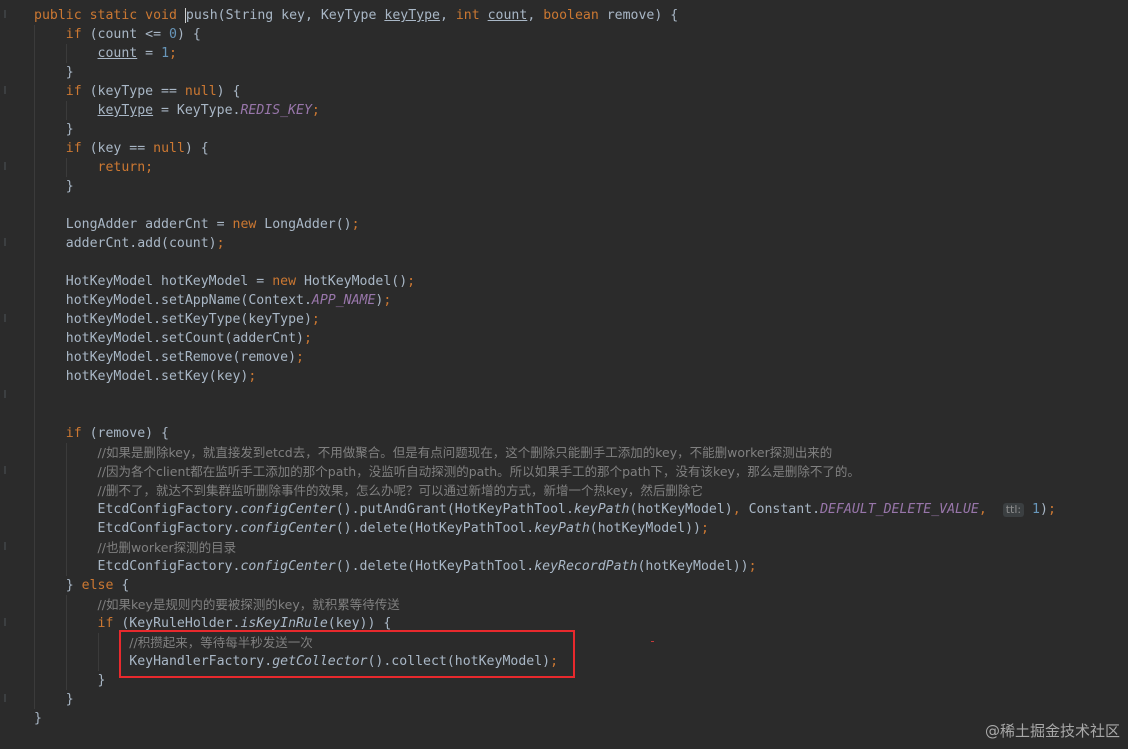  What do you see at coordinates (101, 585) in the screenshot?
I see `code-token: else` at bounding box center [101, 585].